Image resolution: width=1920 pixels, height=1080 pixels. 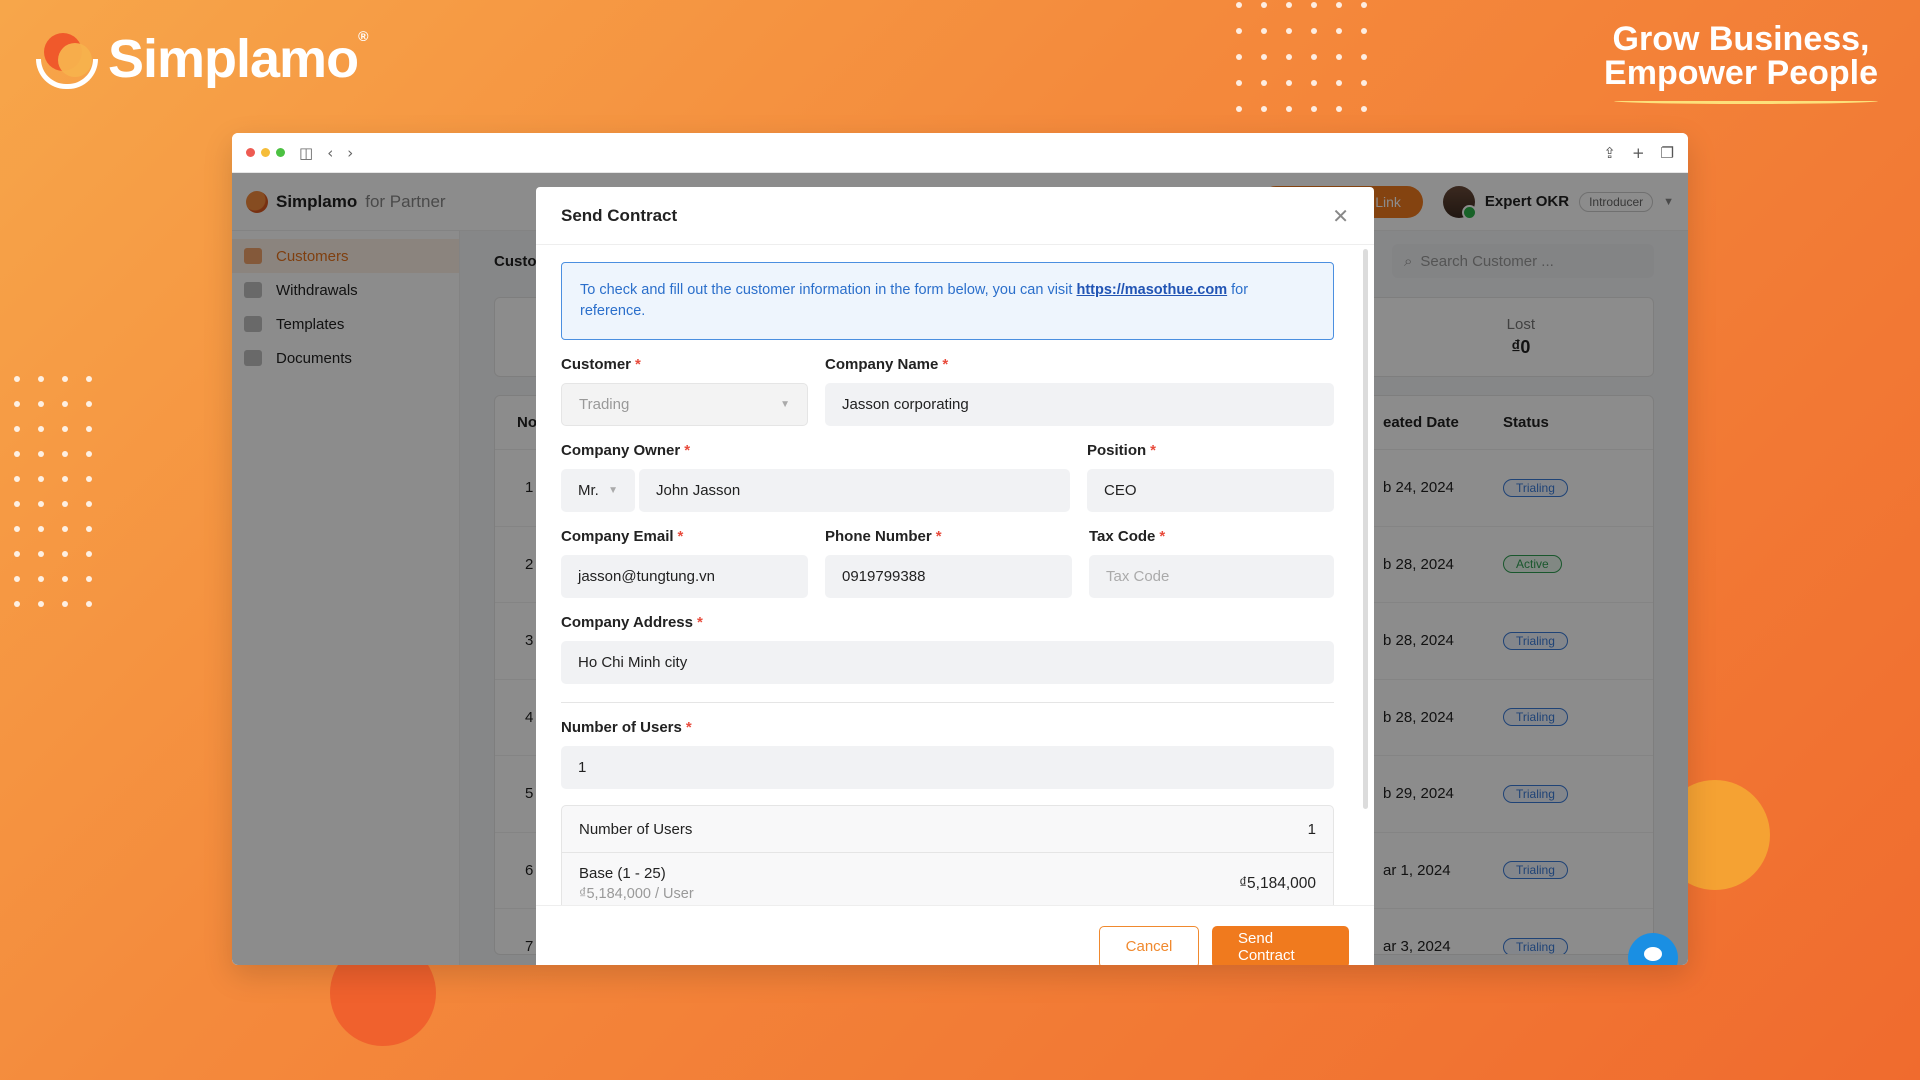 What do you see at coordinates (1127, 536) in the screenshot?
I see `tax-code-label: Tax Code *` at bounding box center [1127, 536].